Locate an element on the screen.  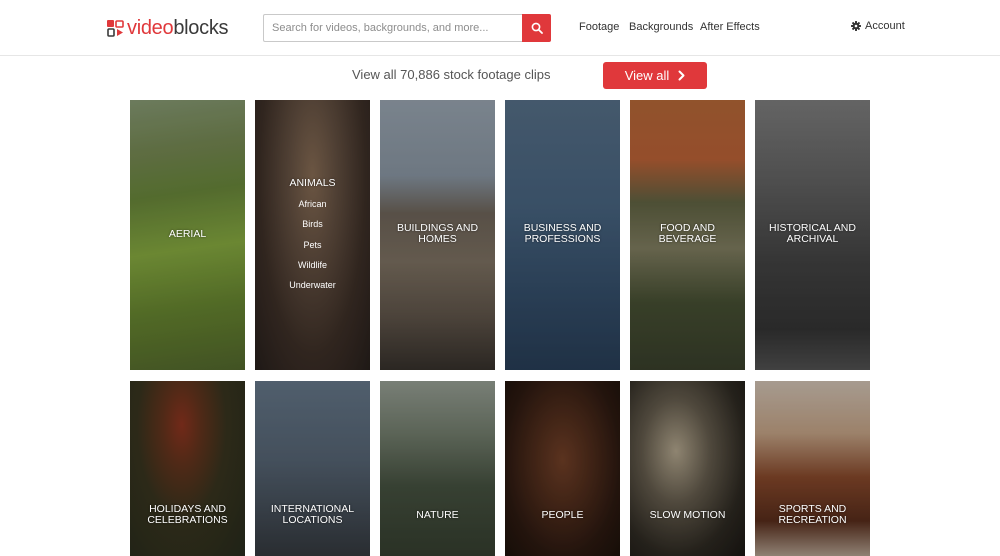
nav-backgrounds: Backgrounds is located at coordinates (661, 27).